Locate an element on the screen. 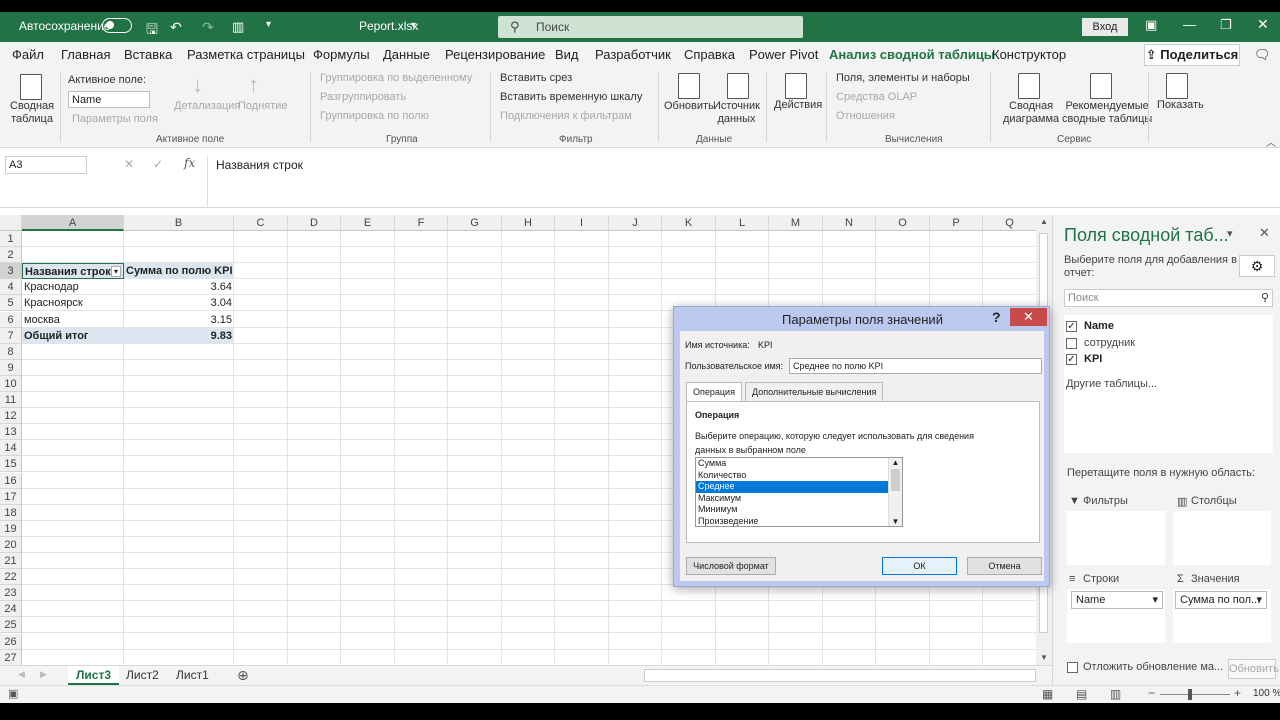  pivot-row-header: Названия строк ▾ is located at coordinates (73, 271).